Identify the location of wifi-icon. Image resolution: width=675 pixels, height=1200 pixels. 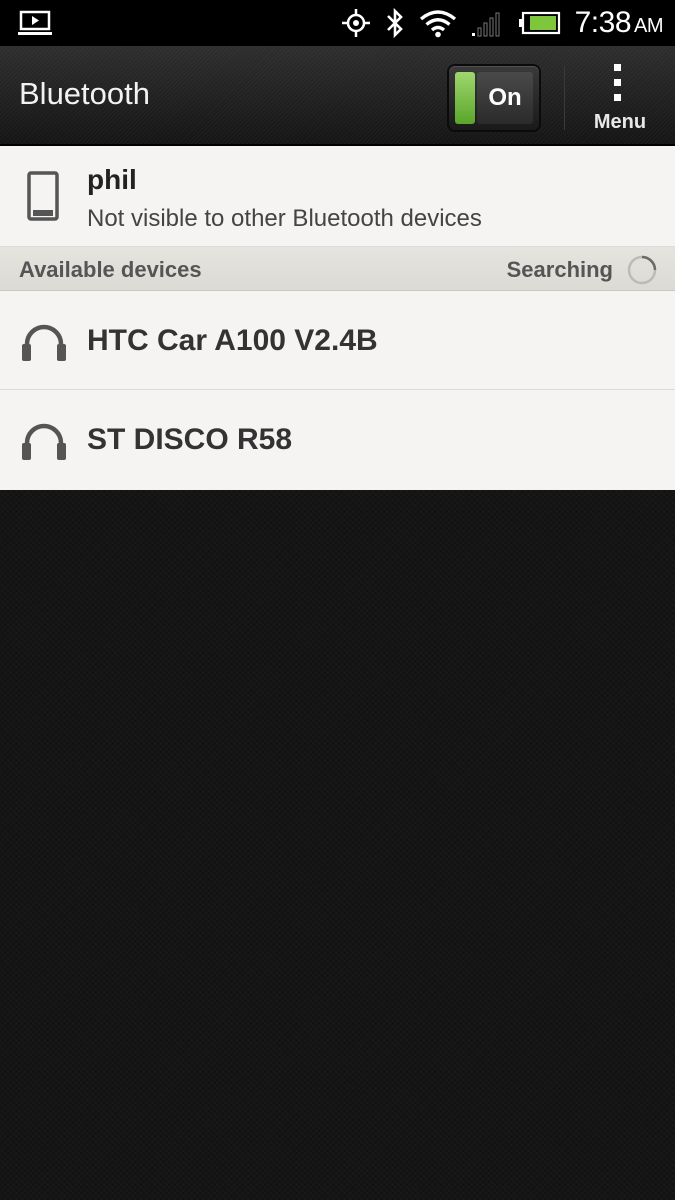
(438, 23).